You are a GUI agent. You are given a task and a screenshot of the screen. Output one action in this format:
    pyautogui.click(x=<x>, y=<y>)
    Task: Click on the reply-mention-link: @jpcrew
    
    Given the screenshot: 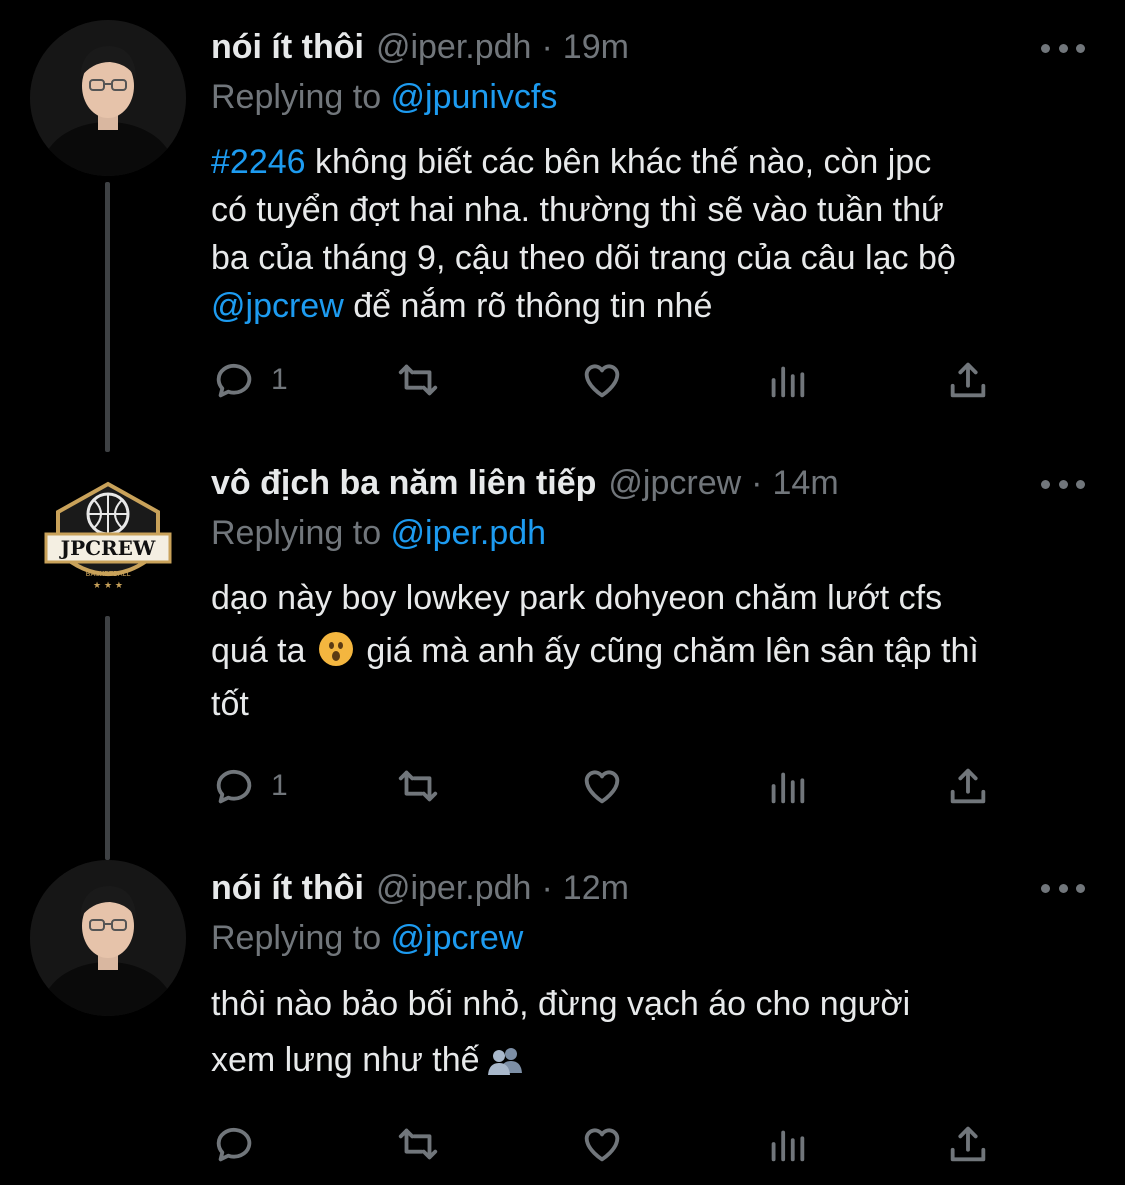 What is the action you would take?
    pyautogui.click(x=457, y=938)
    